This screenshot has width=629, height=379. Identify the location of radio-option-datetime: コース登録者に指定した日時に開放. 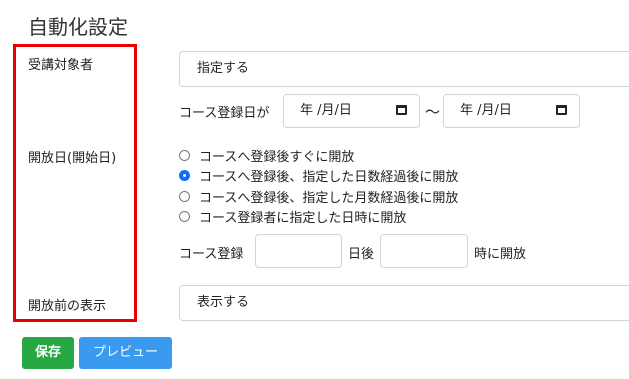
(292, 216).